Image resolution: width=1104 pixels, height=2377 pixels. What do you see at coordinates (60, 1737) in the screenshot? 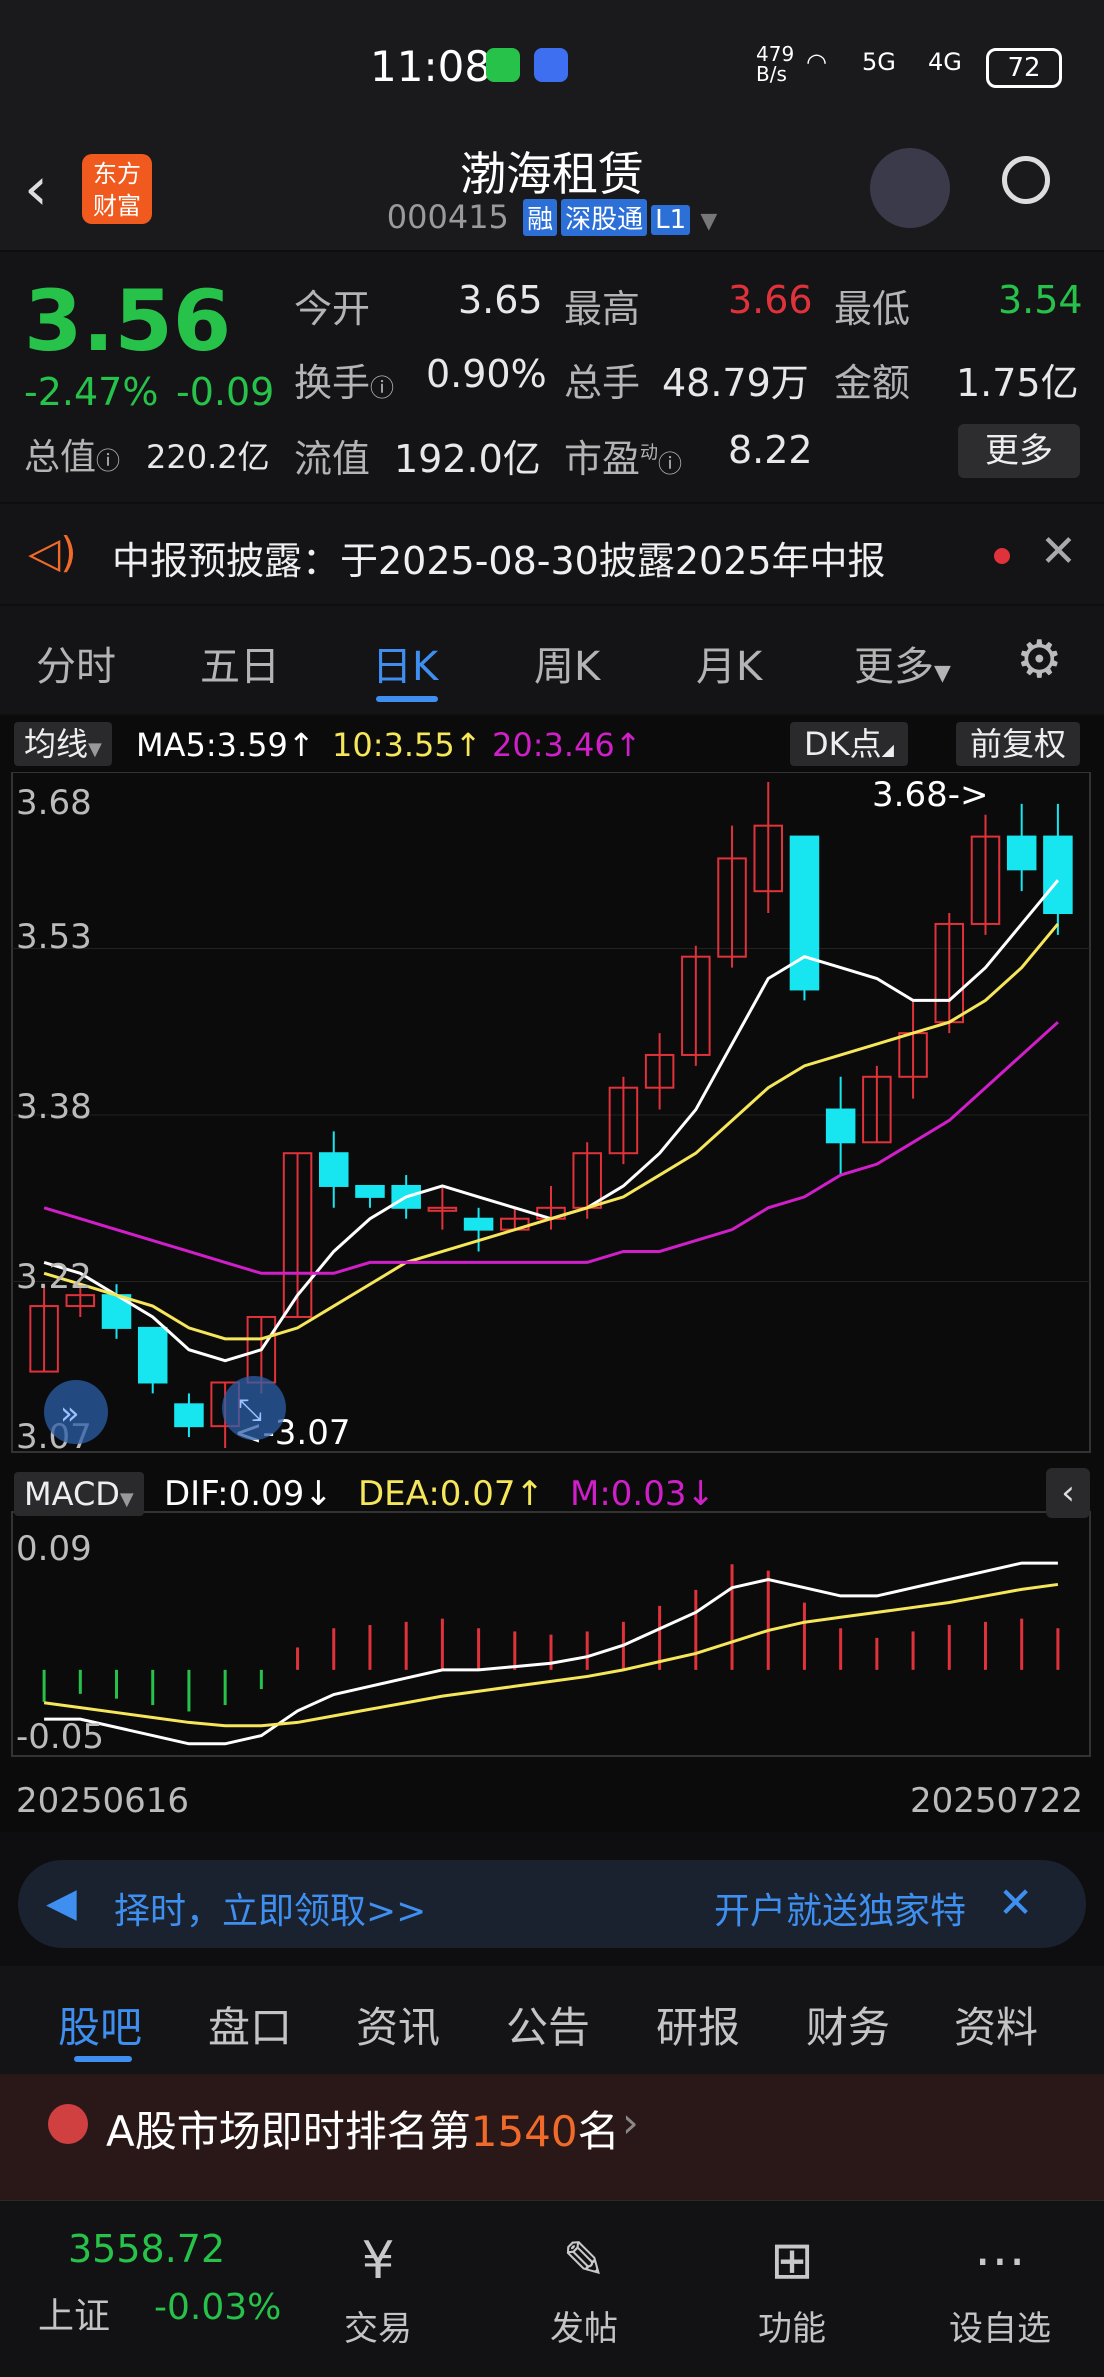
I see `macd-tick-1: -0.05` at bounding box center [60, 1737].